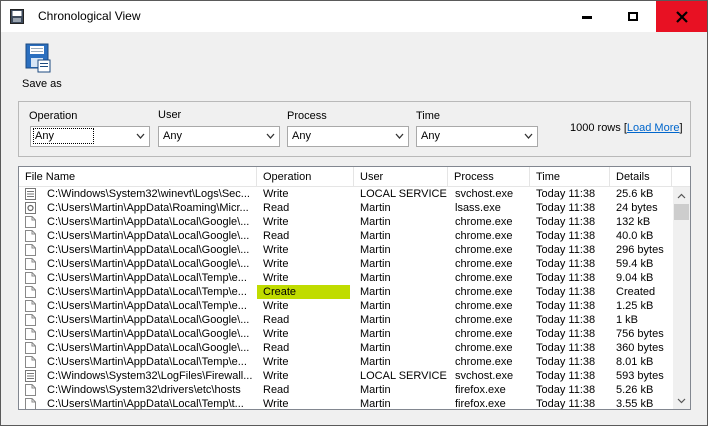 The image size is (708, 426). Describe the element at coordinates (354, 16) in the screenshot. I see `title-bar: Chronological View` at that location.